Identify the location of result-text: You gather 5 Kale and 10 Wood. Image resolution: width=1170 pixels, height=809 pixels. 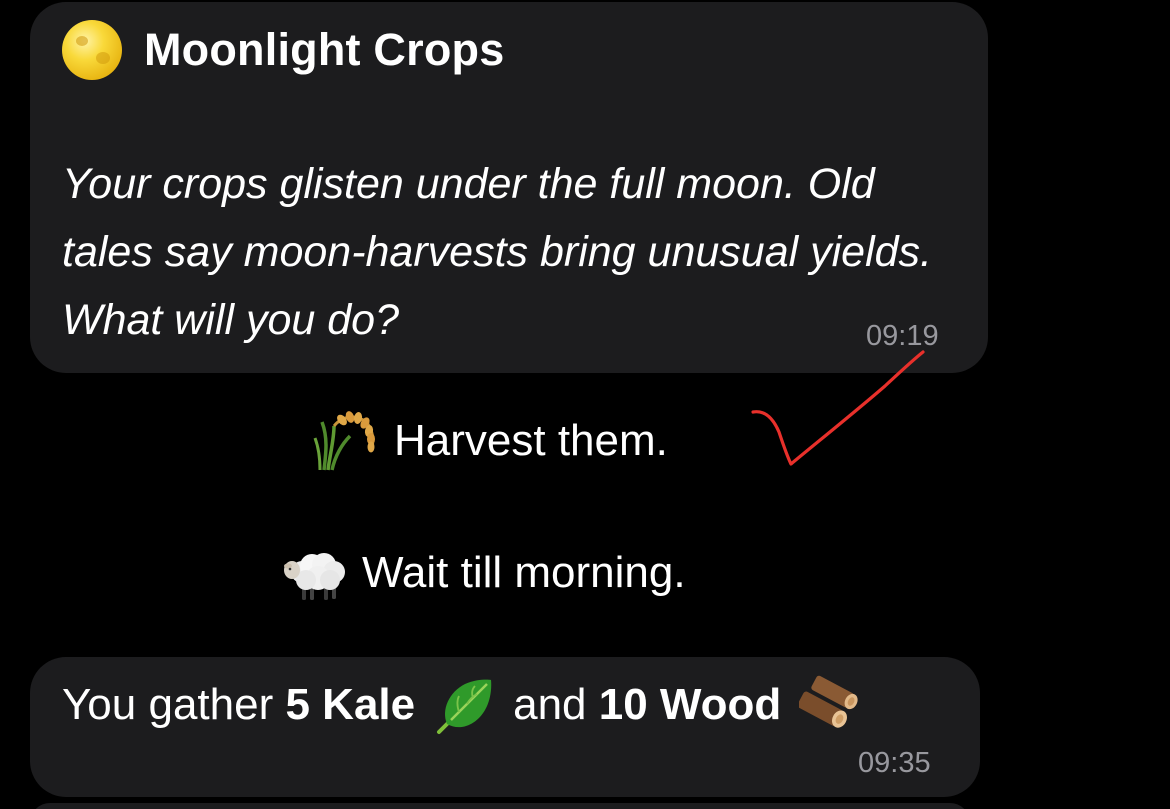
(461, 705).